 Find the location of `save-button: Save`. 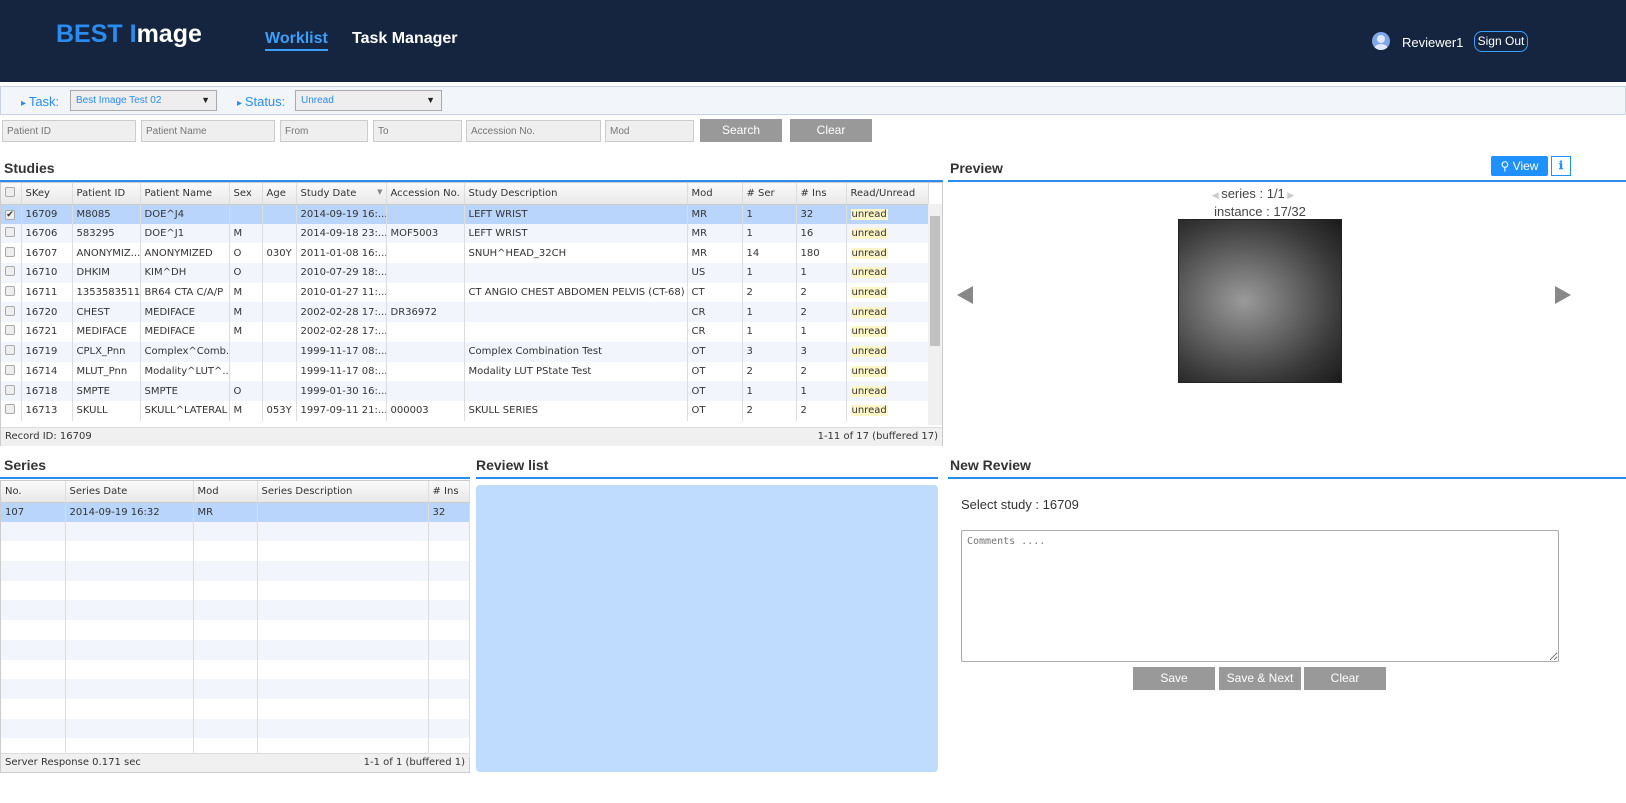

save-button: Save is located at coordinates (1174, 678).